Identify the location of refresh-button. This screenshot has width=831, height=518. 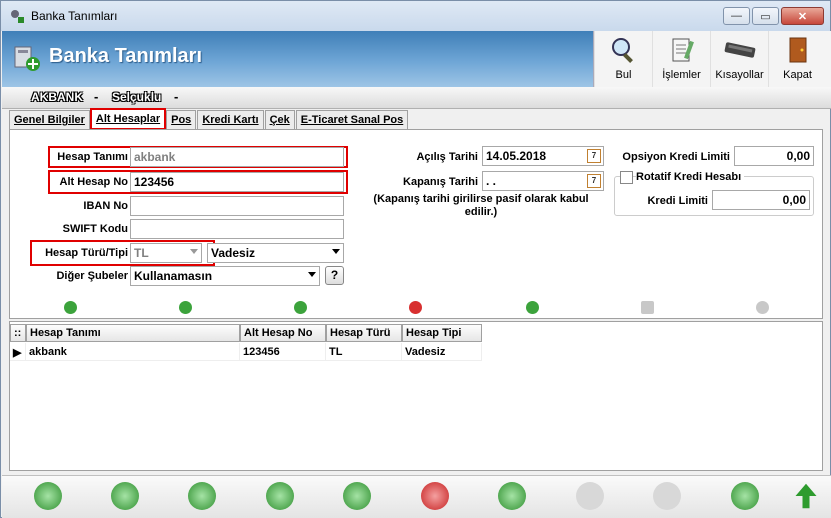
(745, 496).